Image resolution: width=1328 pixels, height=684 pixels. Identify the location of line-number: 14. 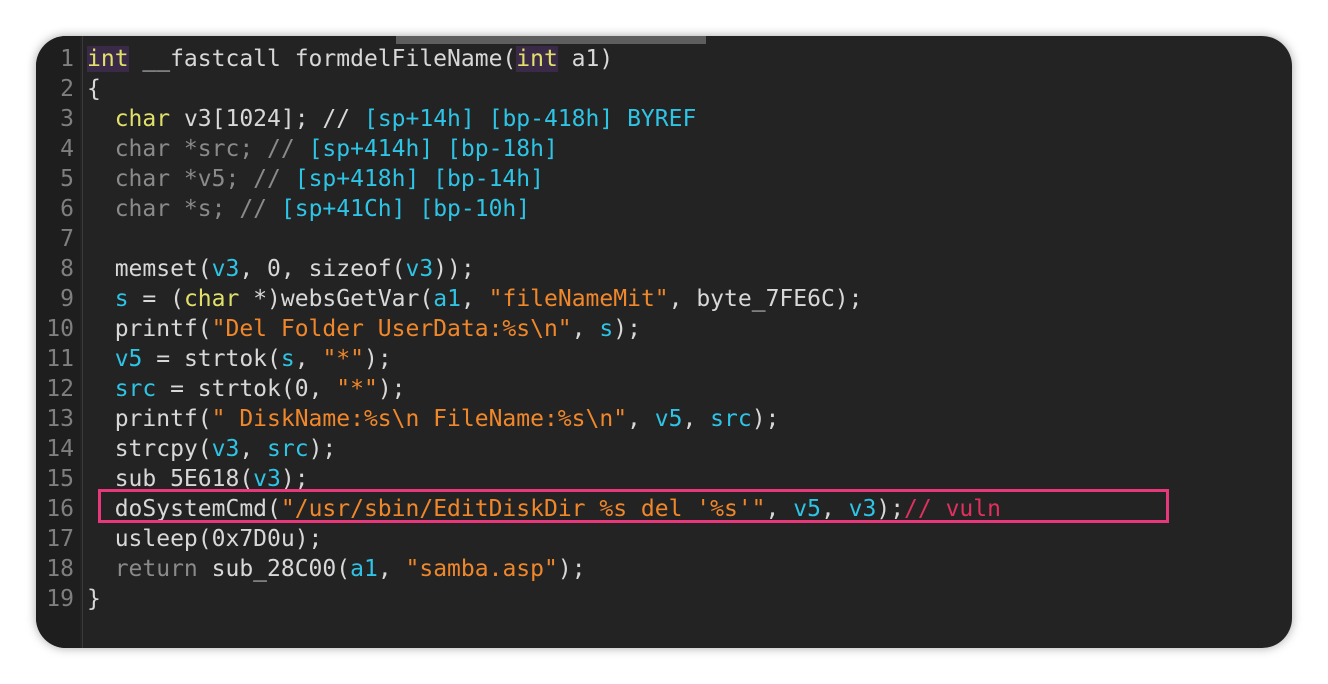
(60, 449).